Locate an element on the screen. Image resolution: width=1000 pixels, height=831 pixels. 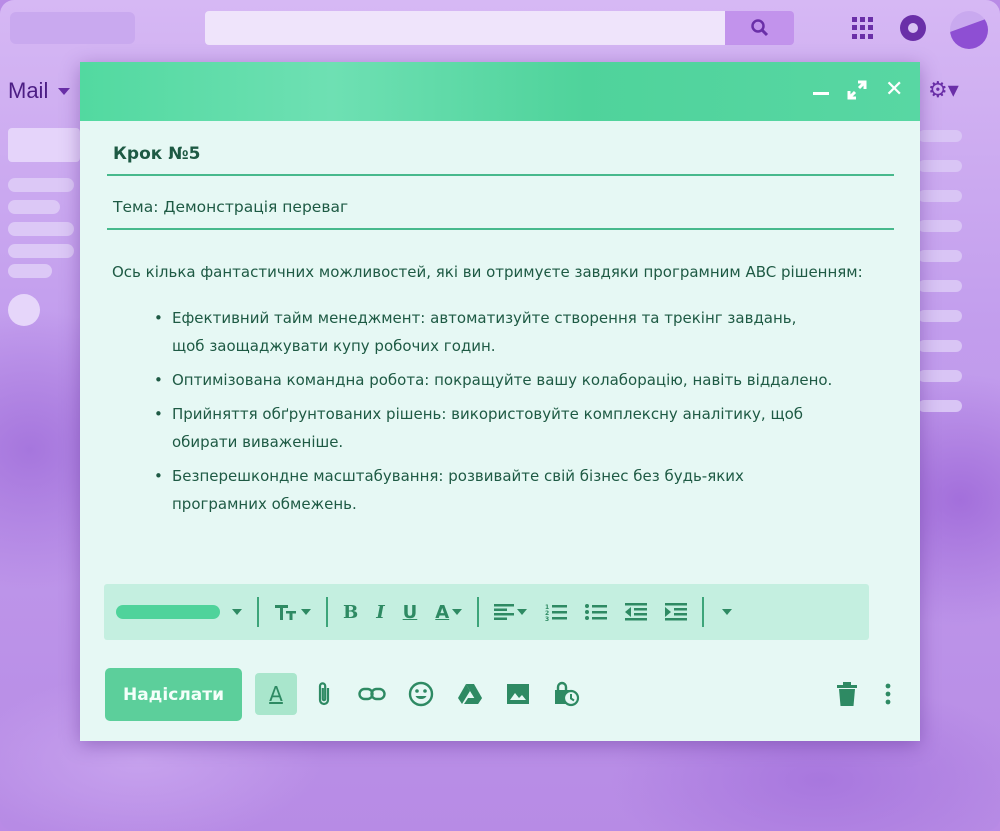
image-icon is located at coordinates (518, 694).